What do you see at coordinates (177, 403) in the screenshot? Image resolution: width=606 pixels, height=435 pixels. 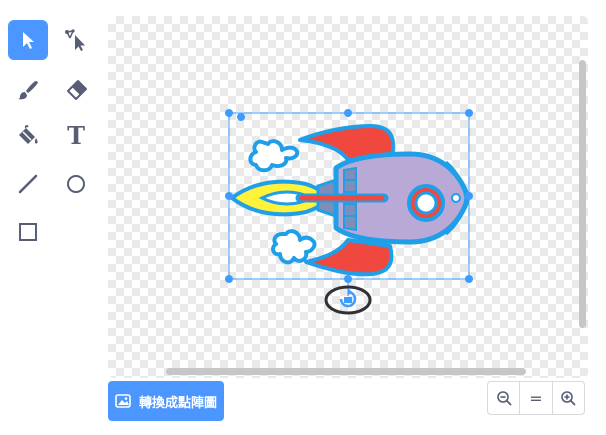 I see `convert-to-bitmap-label: 轉換成點陣圖` at bounding box center [177, 403].